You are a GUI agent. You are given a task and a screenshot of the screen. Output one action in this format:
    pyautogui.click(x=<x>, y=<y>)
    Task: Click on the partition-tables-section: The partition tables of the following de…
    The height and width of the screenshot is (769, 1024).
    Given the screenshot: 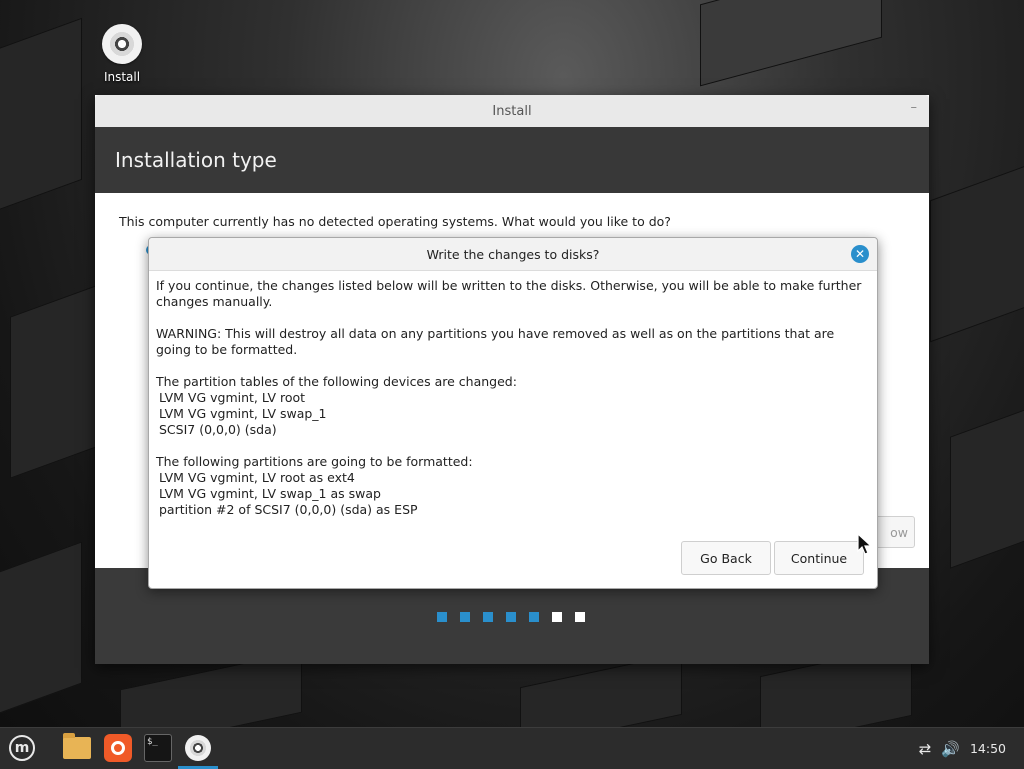 What is the action you would take?
    pyautogui.click(x=514, y=406)
    